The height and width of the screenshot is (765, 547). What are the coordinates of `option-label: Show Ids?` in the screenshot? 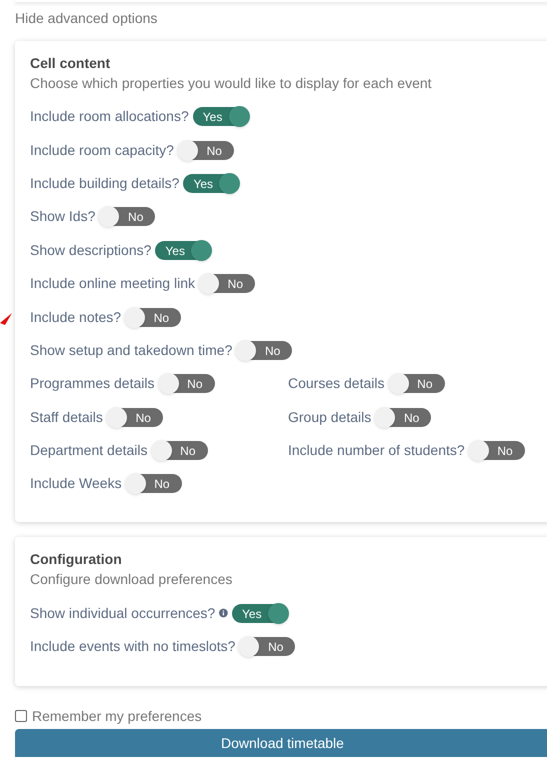 It's located at (63, 216).